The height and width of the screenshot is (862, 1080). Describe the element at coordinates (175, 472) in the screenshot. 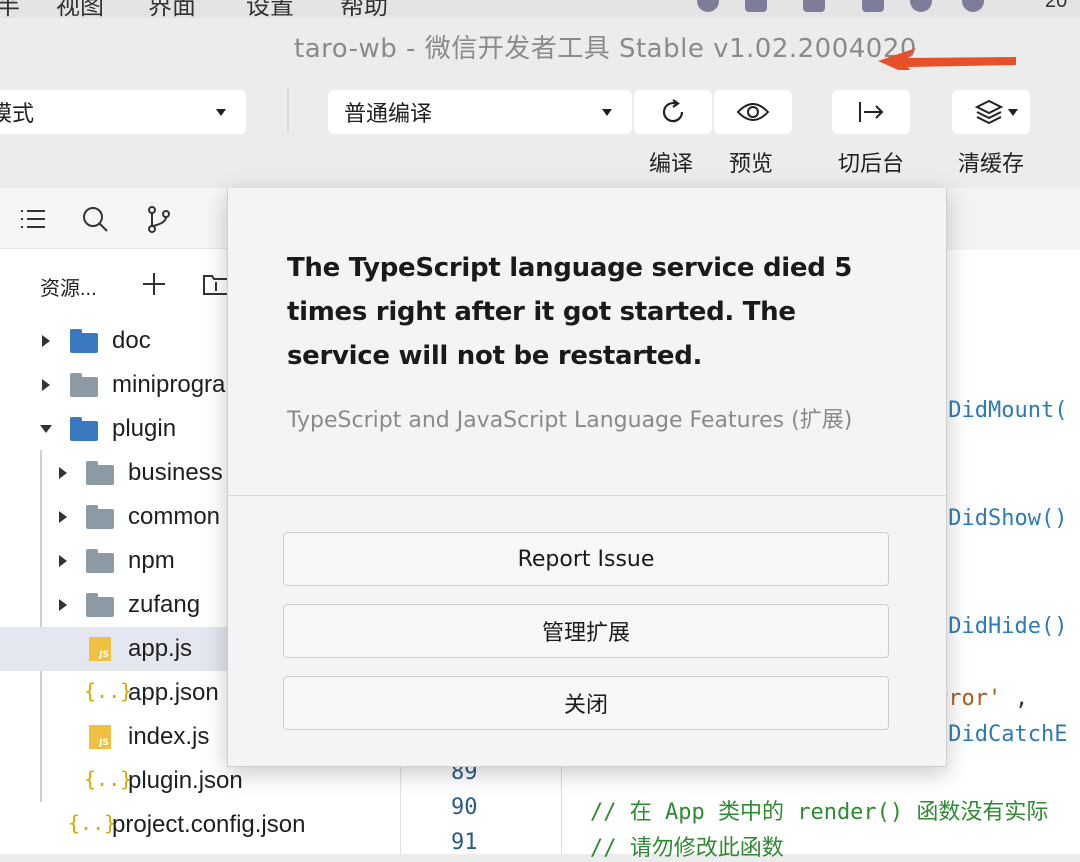

I see `tree-item-label: business` at that location.